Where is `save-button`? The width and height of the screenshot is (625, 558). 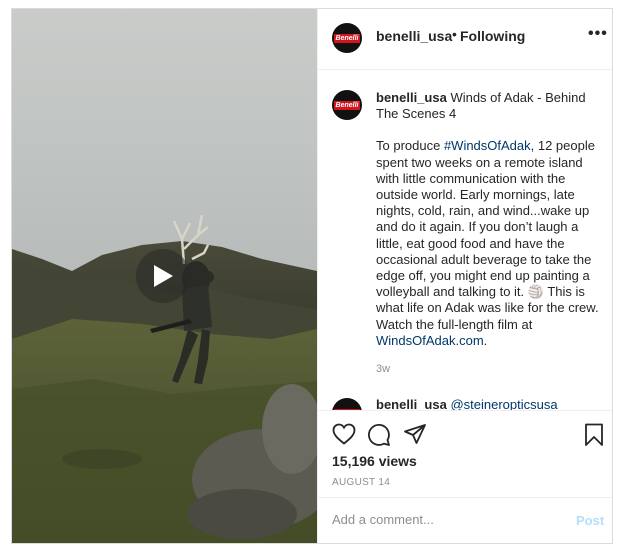 save-button is located at coordinates (594, 437).